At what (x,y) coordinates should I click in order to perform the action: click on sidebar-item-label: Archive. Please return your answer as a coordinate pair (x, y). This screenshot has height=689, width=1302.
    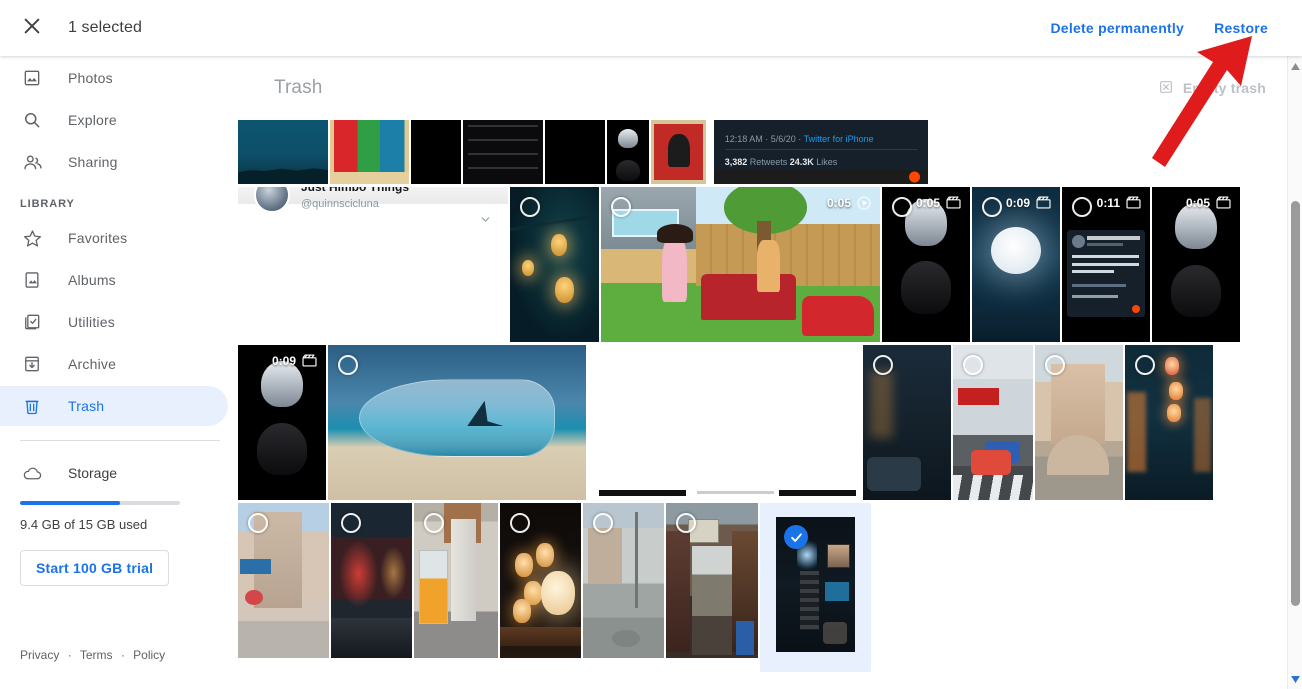
    Looking at the image, I should click on (92, 364).